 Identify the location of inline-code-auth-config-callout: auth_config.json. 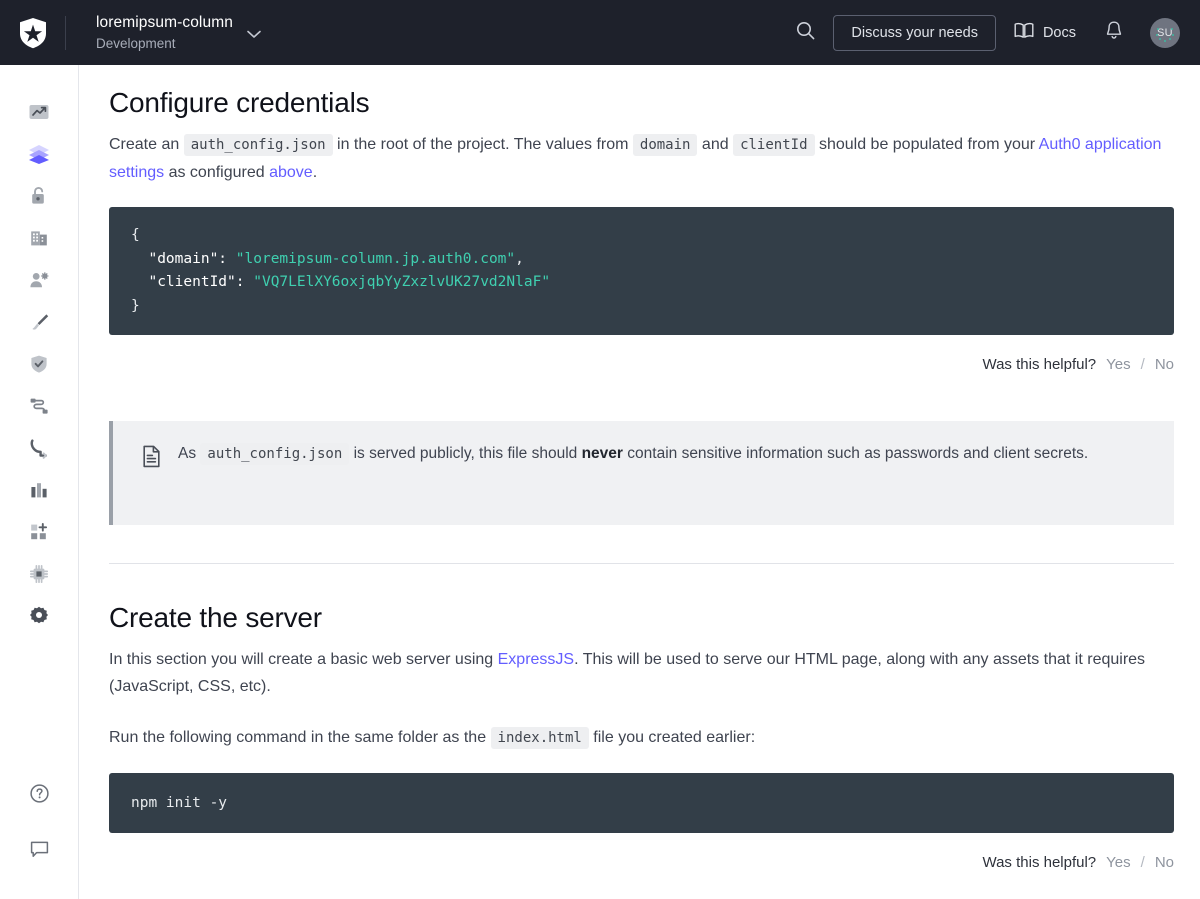
(275, 454).